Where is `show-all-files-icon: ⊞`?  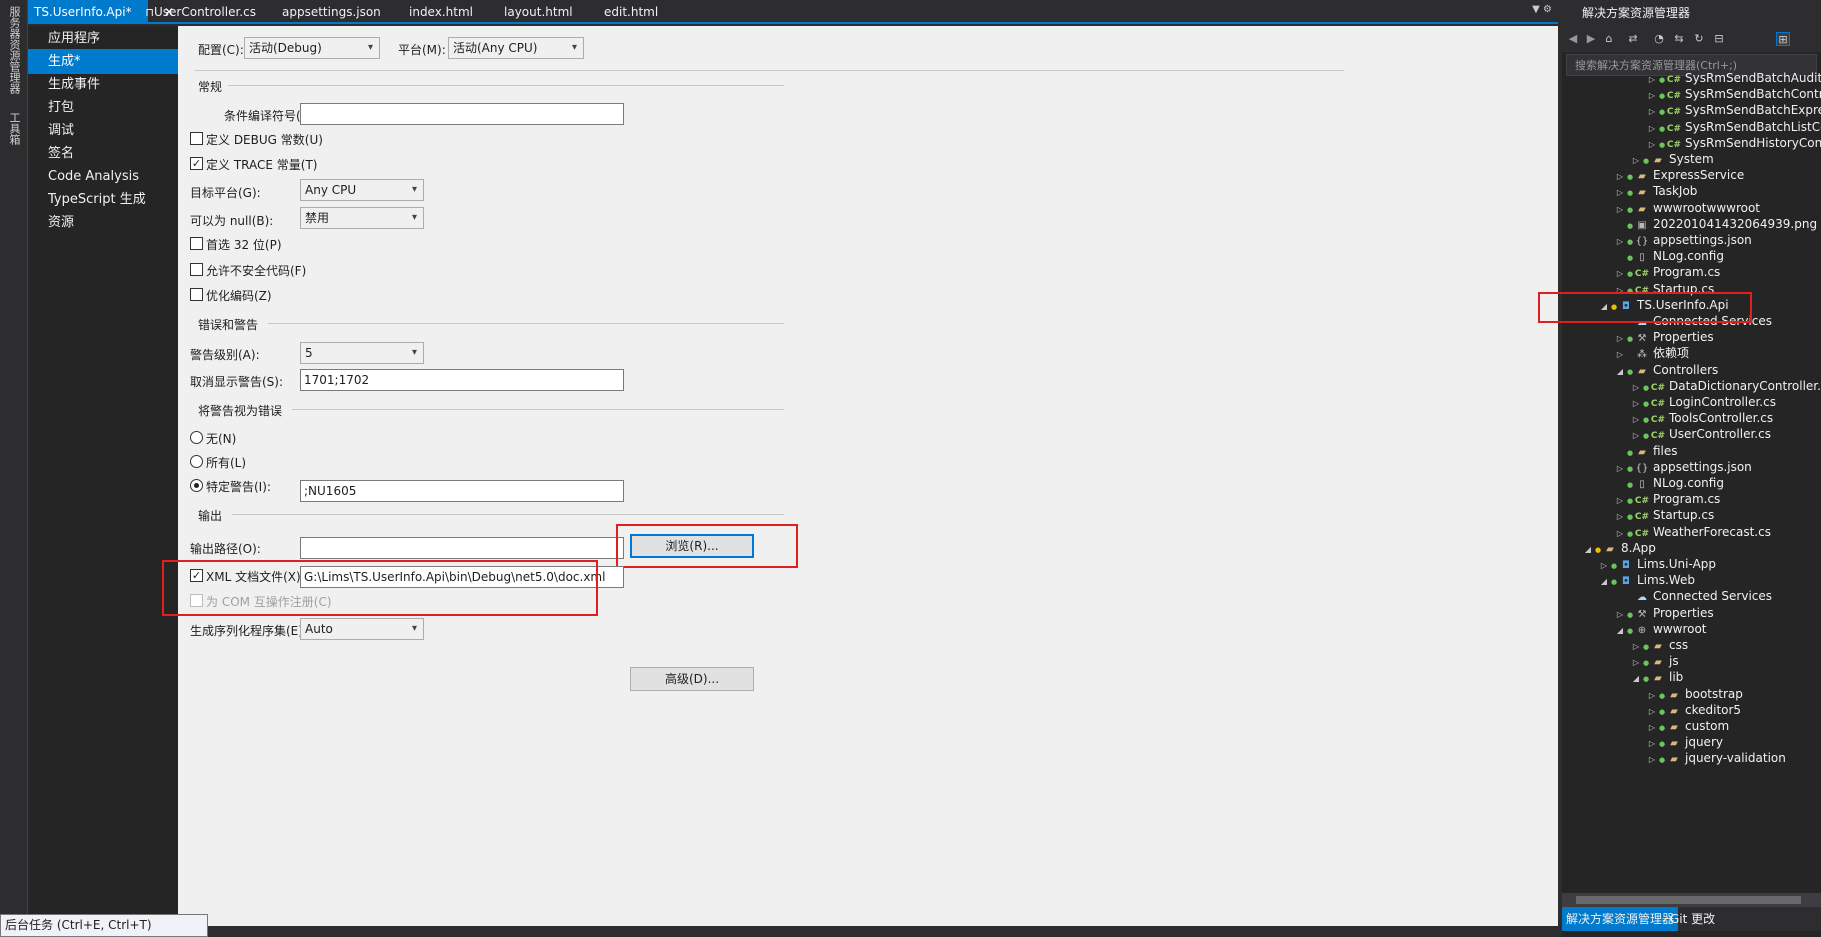
show-all-files-icon: ⊞ is located at coordinates (1783, 39).